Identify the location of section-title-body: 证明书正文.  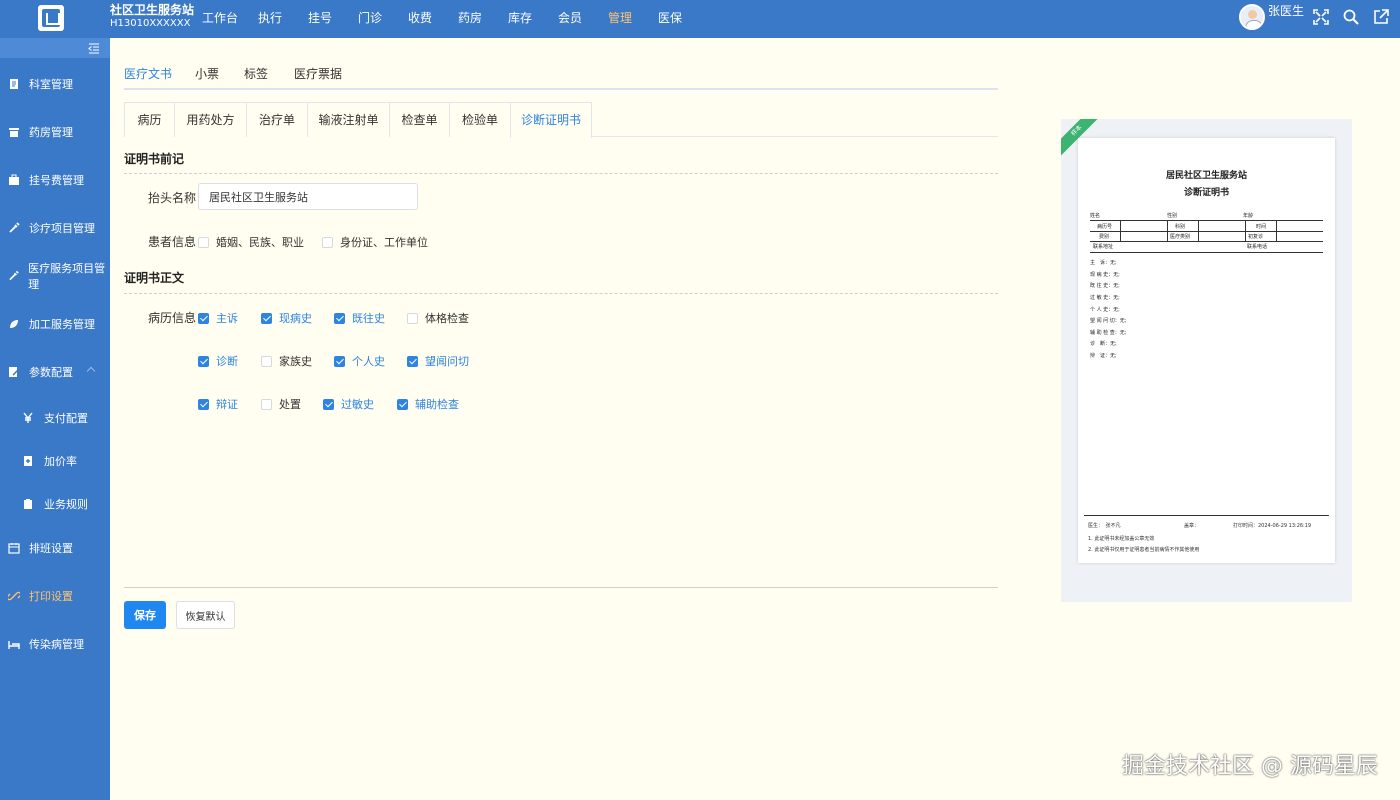
(154, 278).